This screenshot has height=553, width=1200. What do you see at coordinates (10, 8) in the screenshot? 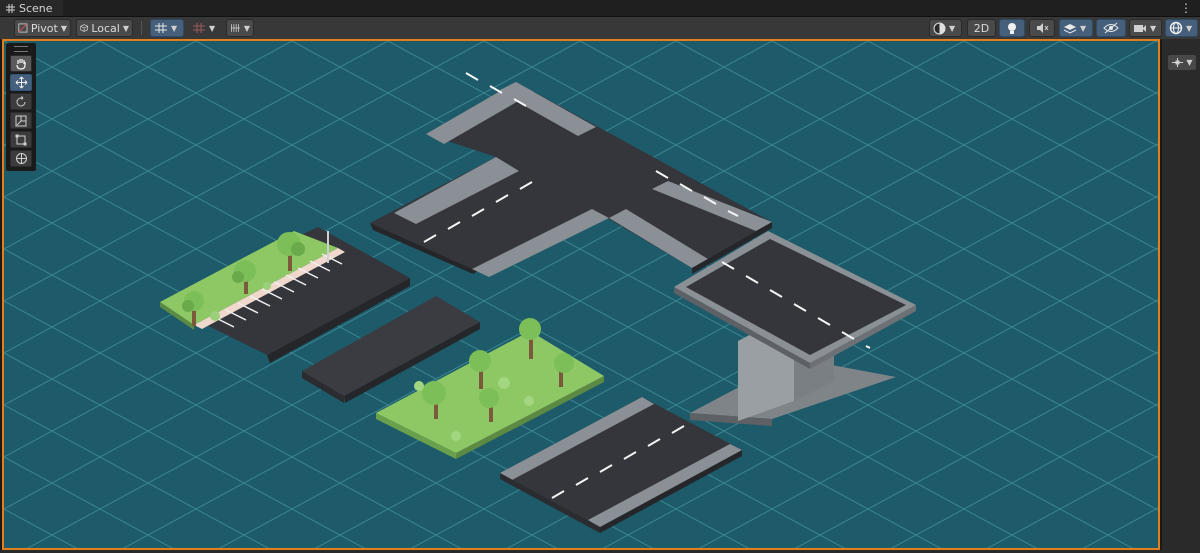
I see `scene-grid-icon` at bounding box center [10, 8].